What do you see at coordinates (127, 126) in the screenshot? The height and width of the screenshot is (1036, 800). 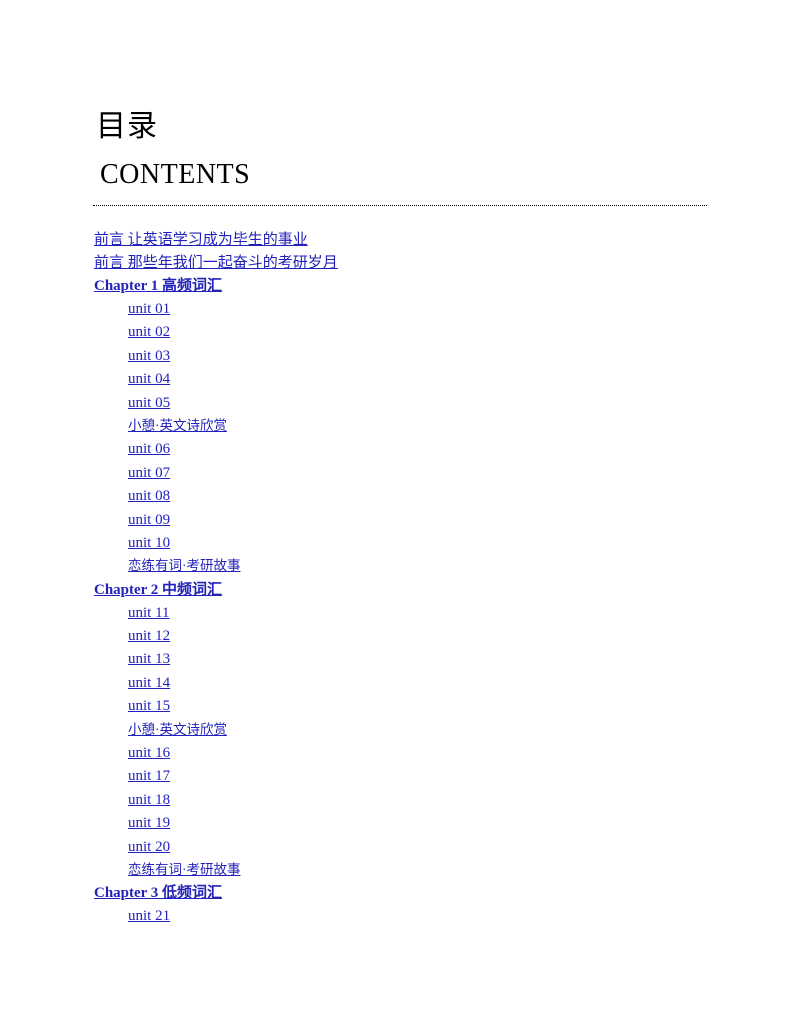 I see `page-title-chinese: 目录` at bounding box center [127, 126].